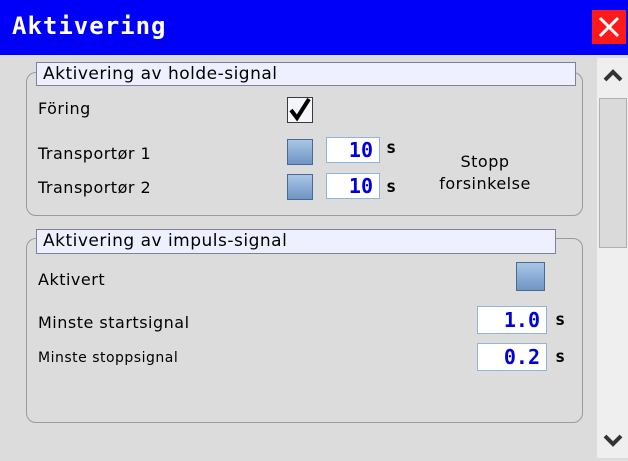 The image size is (628, 461). What do you see at coordinates (530, 276) in the screenshot?
I see `aktivert-checkbox` at bounding box center [530, 276].